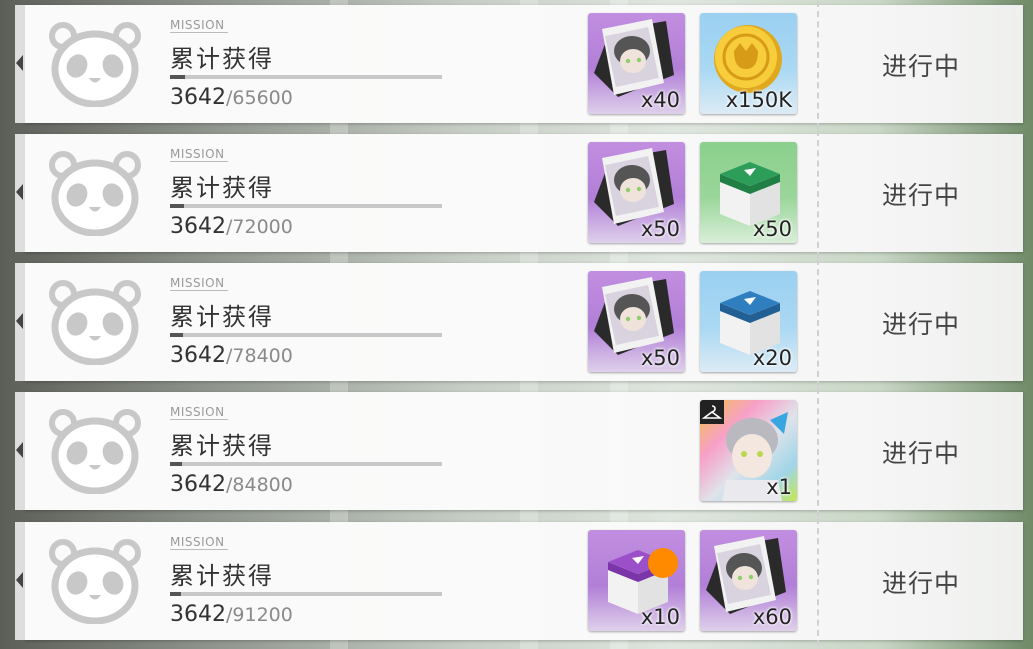 The width and height of the screenshot is (1033, 649). I want to click on progress-target: /72000, so click(259, 227).